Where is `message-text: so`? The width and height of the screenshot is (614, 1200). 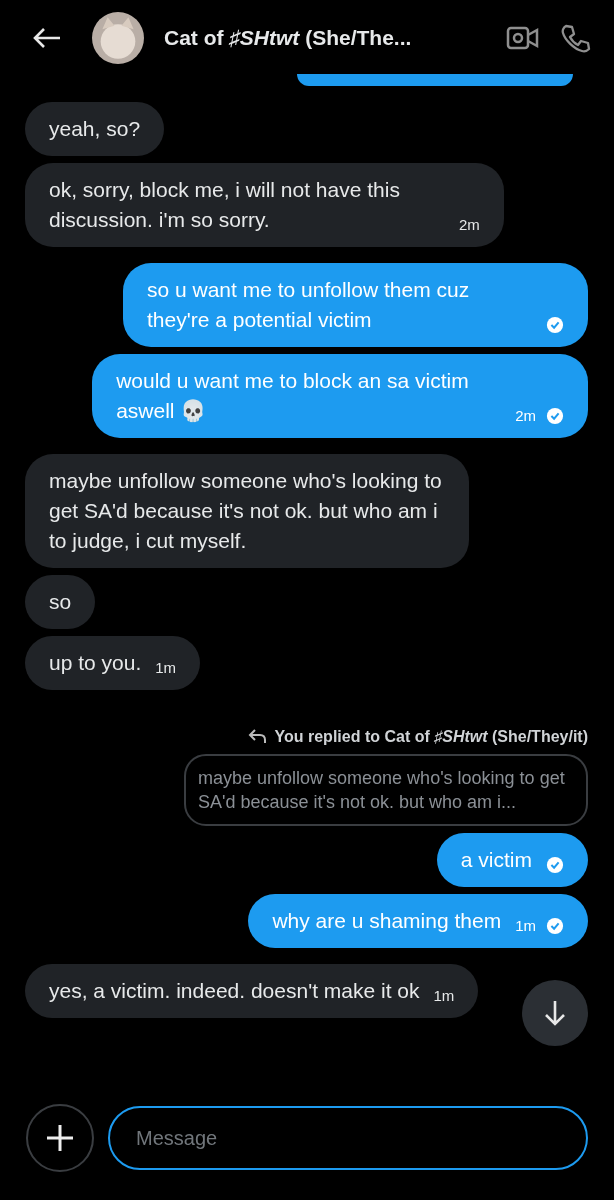 message-text: so is located at coordinates (60, 602).